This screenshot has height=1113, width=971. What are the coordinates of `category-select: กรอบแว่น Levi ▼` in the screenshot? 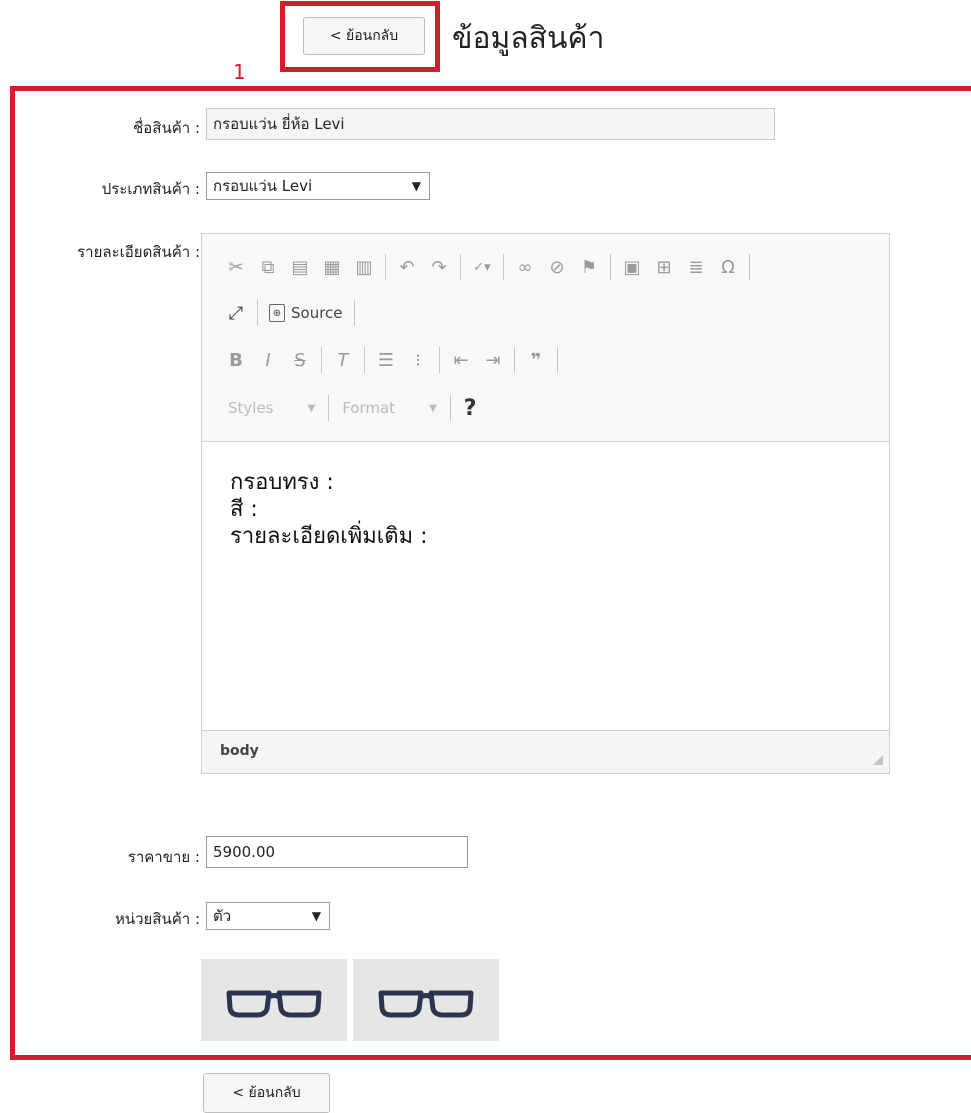 It's located at (318, 186).